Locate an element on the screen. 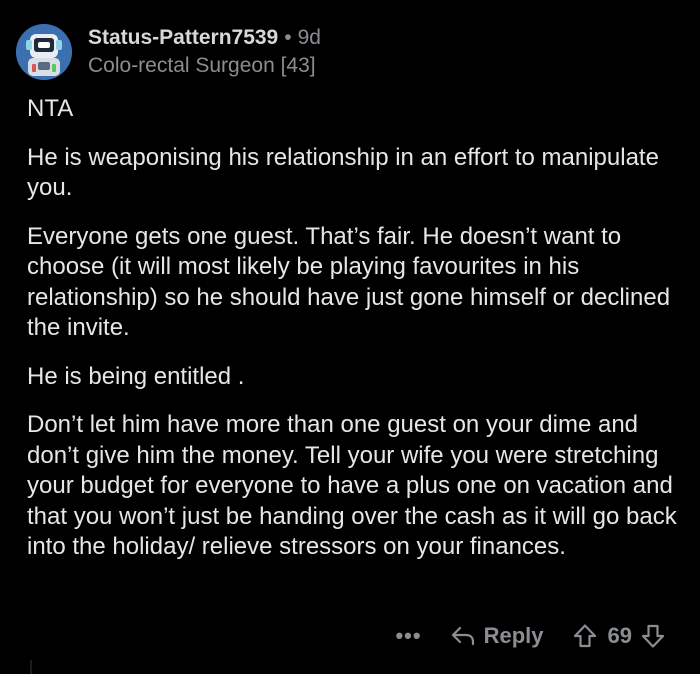 The image size is (700, 674). robot-avatar-icon is located at coordinates (44, 52).